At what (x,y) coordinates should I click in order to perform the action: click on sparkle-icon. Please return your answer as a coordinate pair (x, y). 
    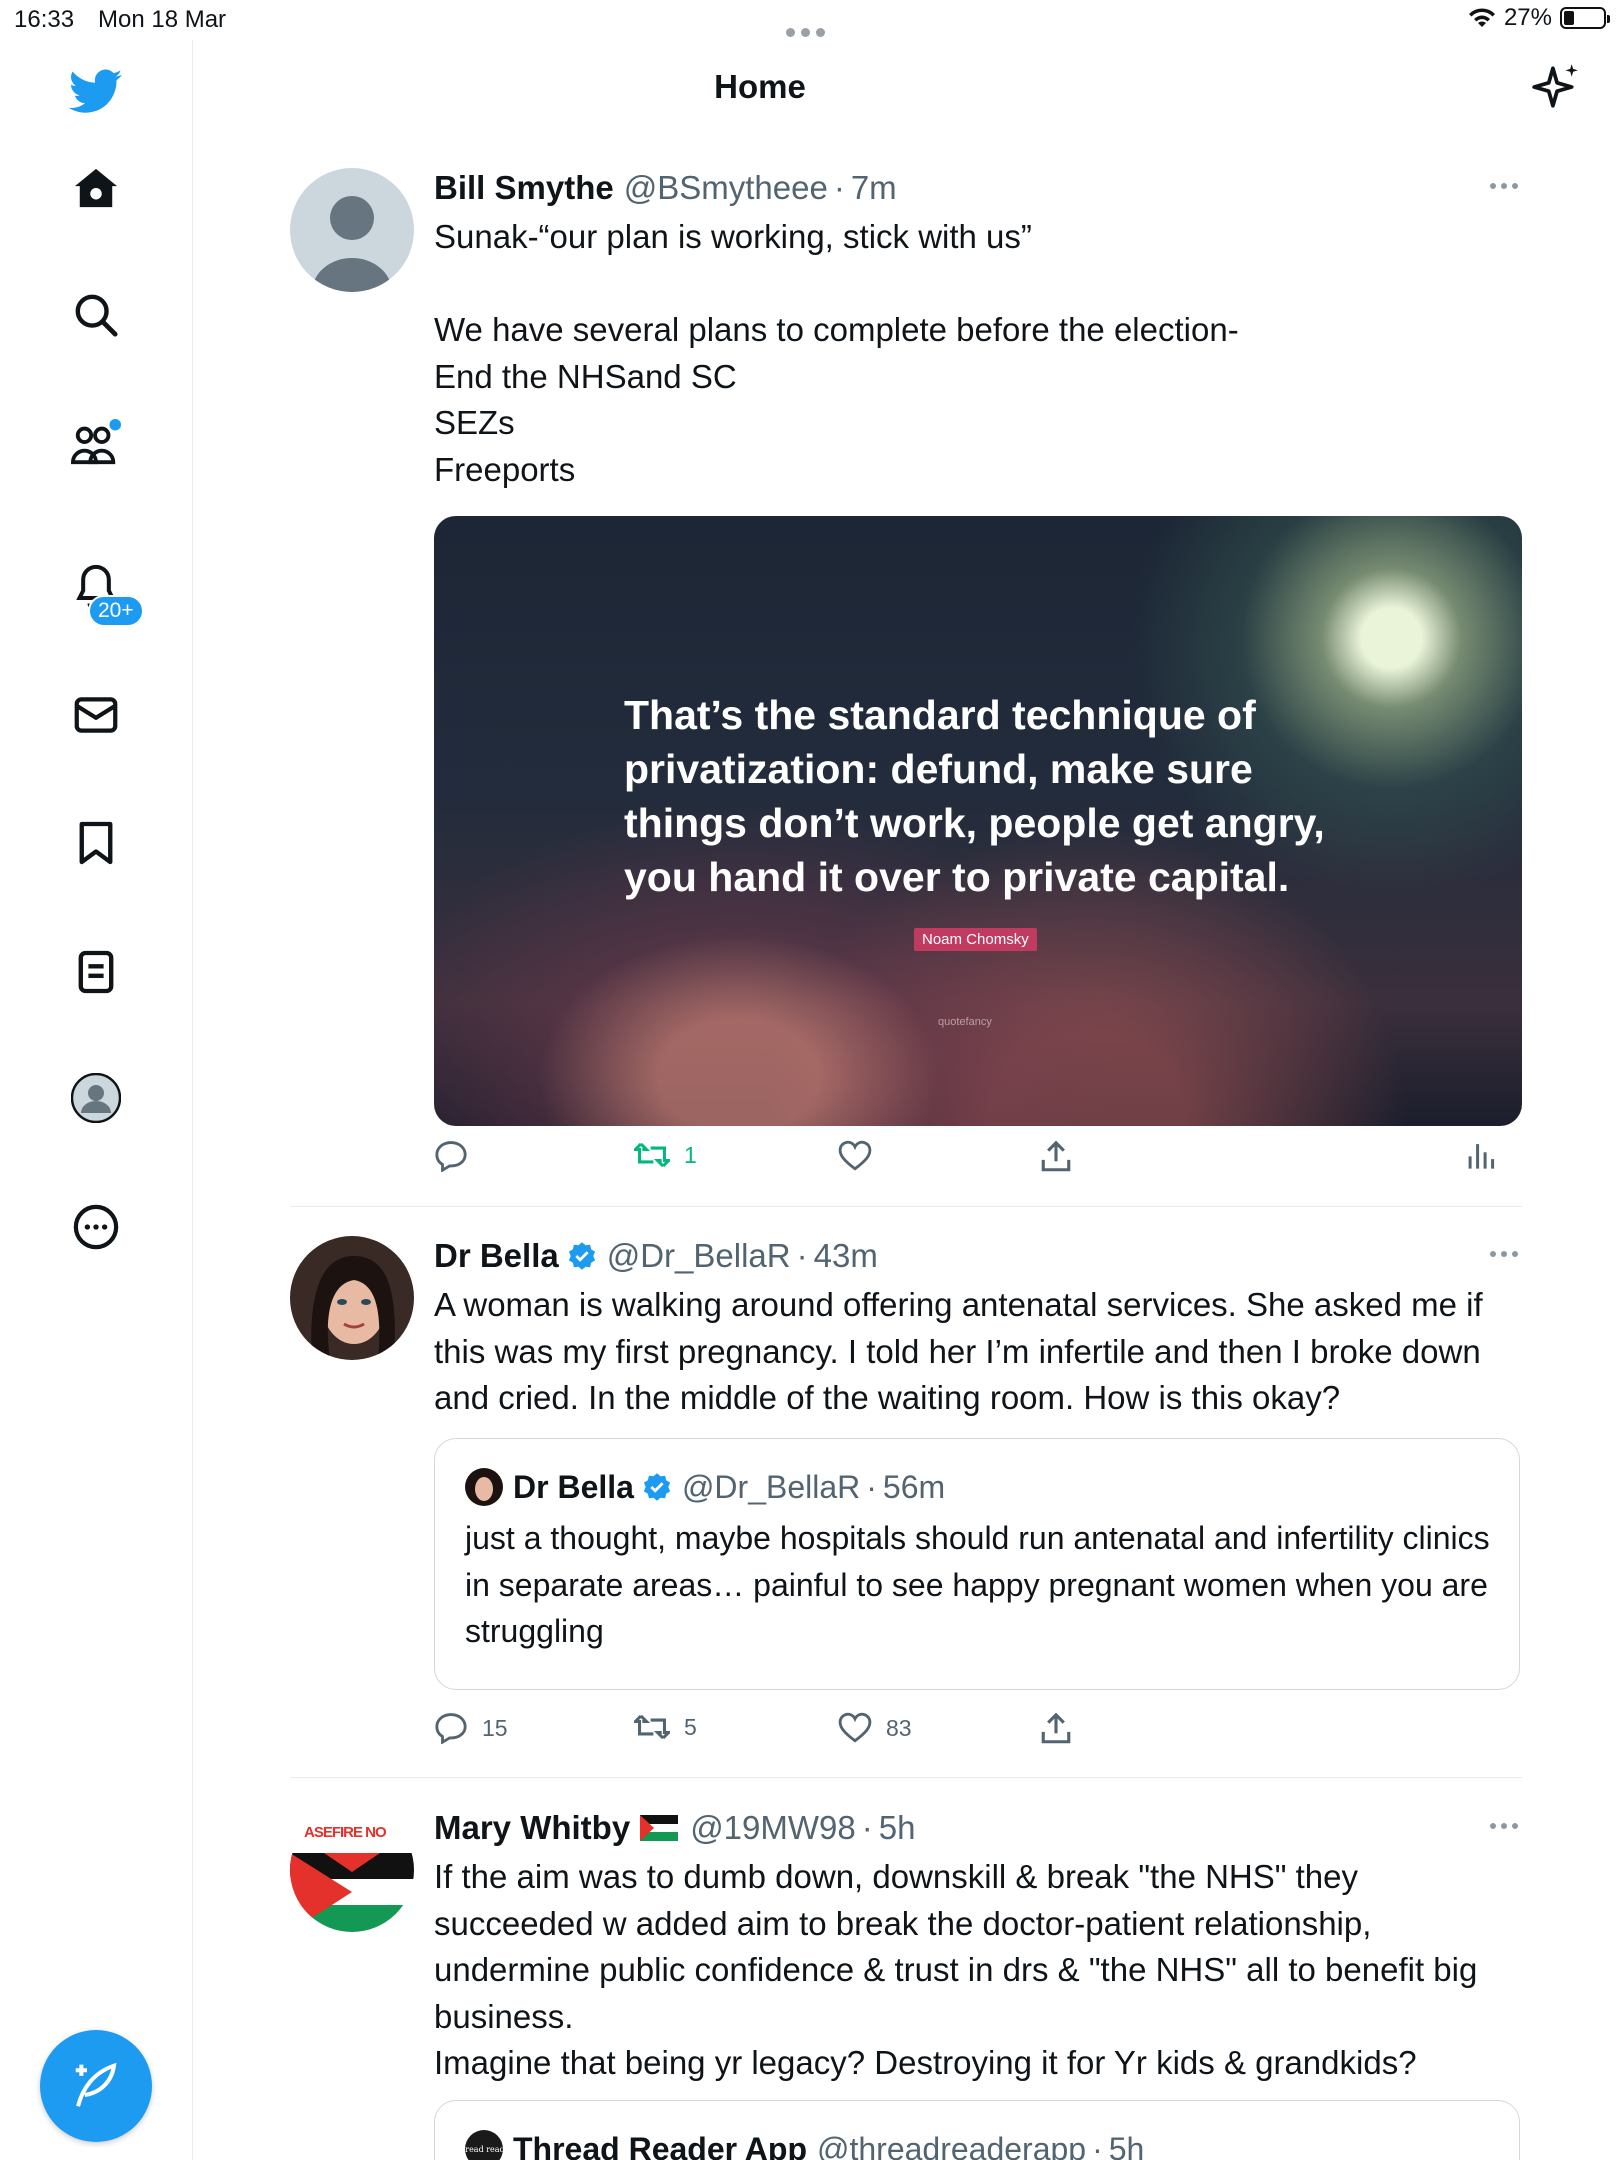
    Looking at the image, I should click on (1555, 87).